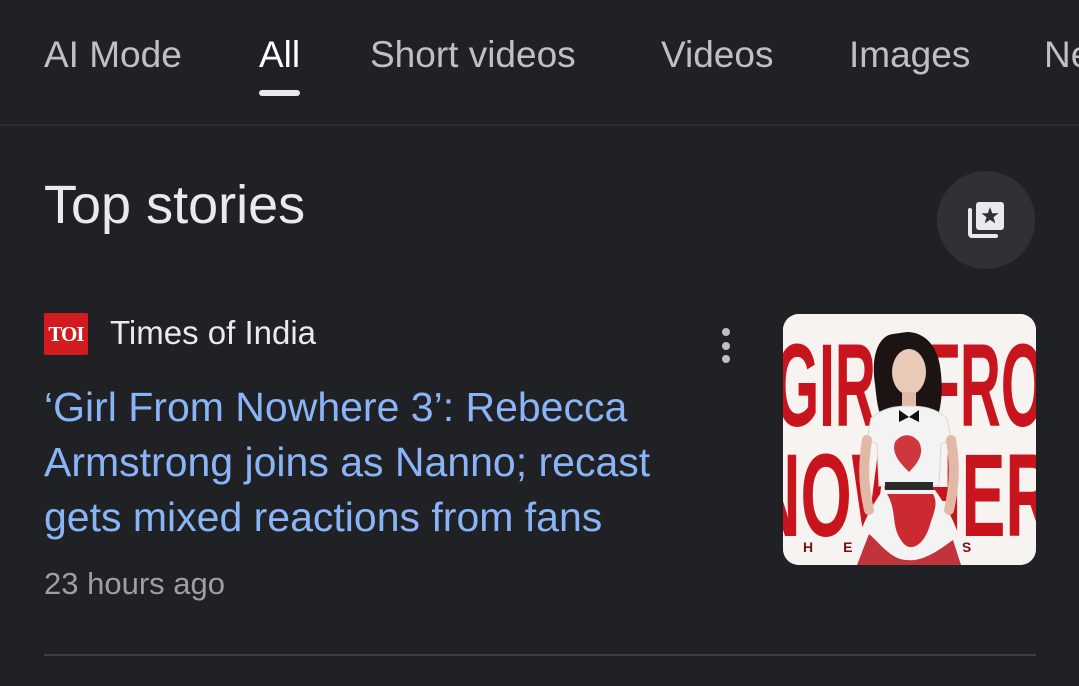 The image size is (1079, 686). What do you see at coordinates (113, 55) in the screenshot?
I see `tab-ai-mode: AI Mode` at bounding box center [113, 55].